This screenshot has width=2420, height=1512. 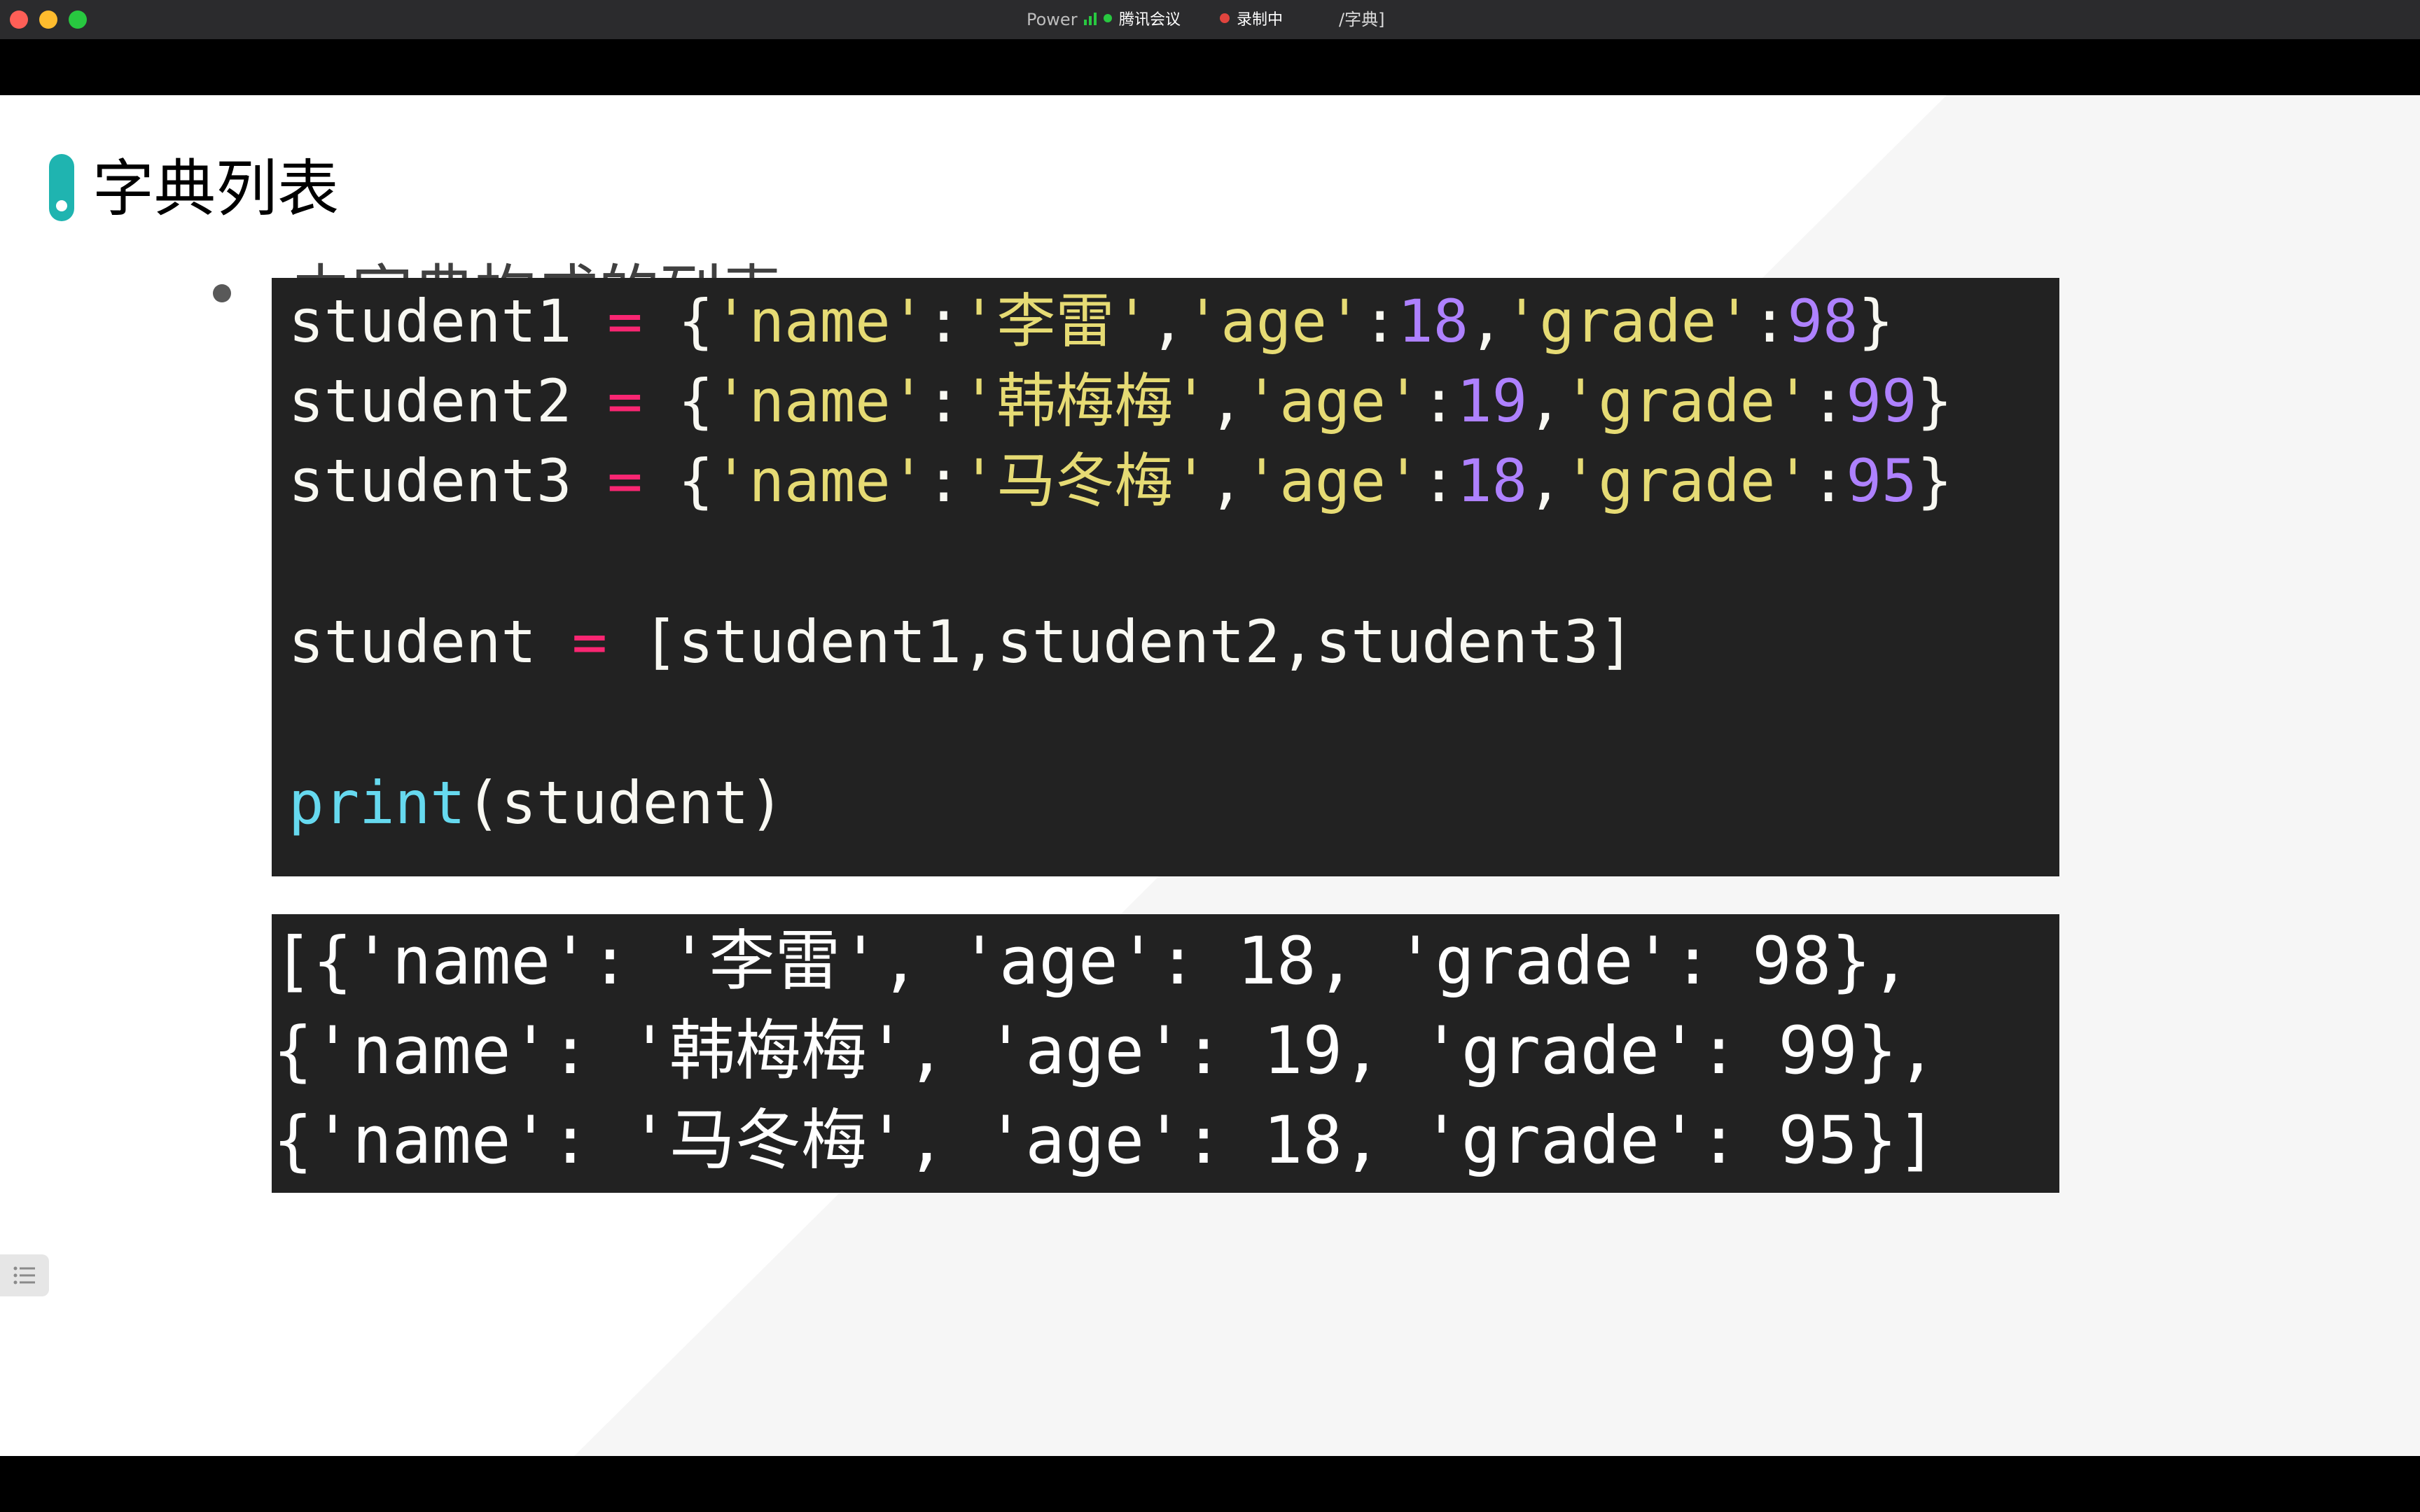 What do you see at coordinates (1260, 20) in the screenshot?
I see `recording-label: 录制中` at bounding box center [1260, 20].